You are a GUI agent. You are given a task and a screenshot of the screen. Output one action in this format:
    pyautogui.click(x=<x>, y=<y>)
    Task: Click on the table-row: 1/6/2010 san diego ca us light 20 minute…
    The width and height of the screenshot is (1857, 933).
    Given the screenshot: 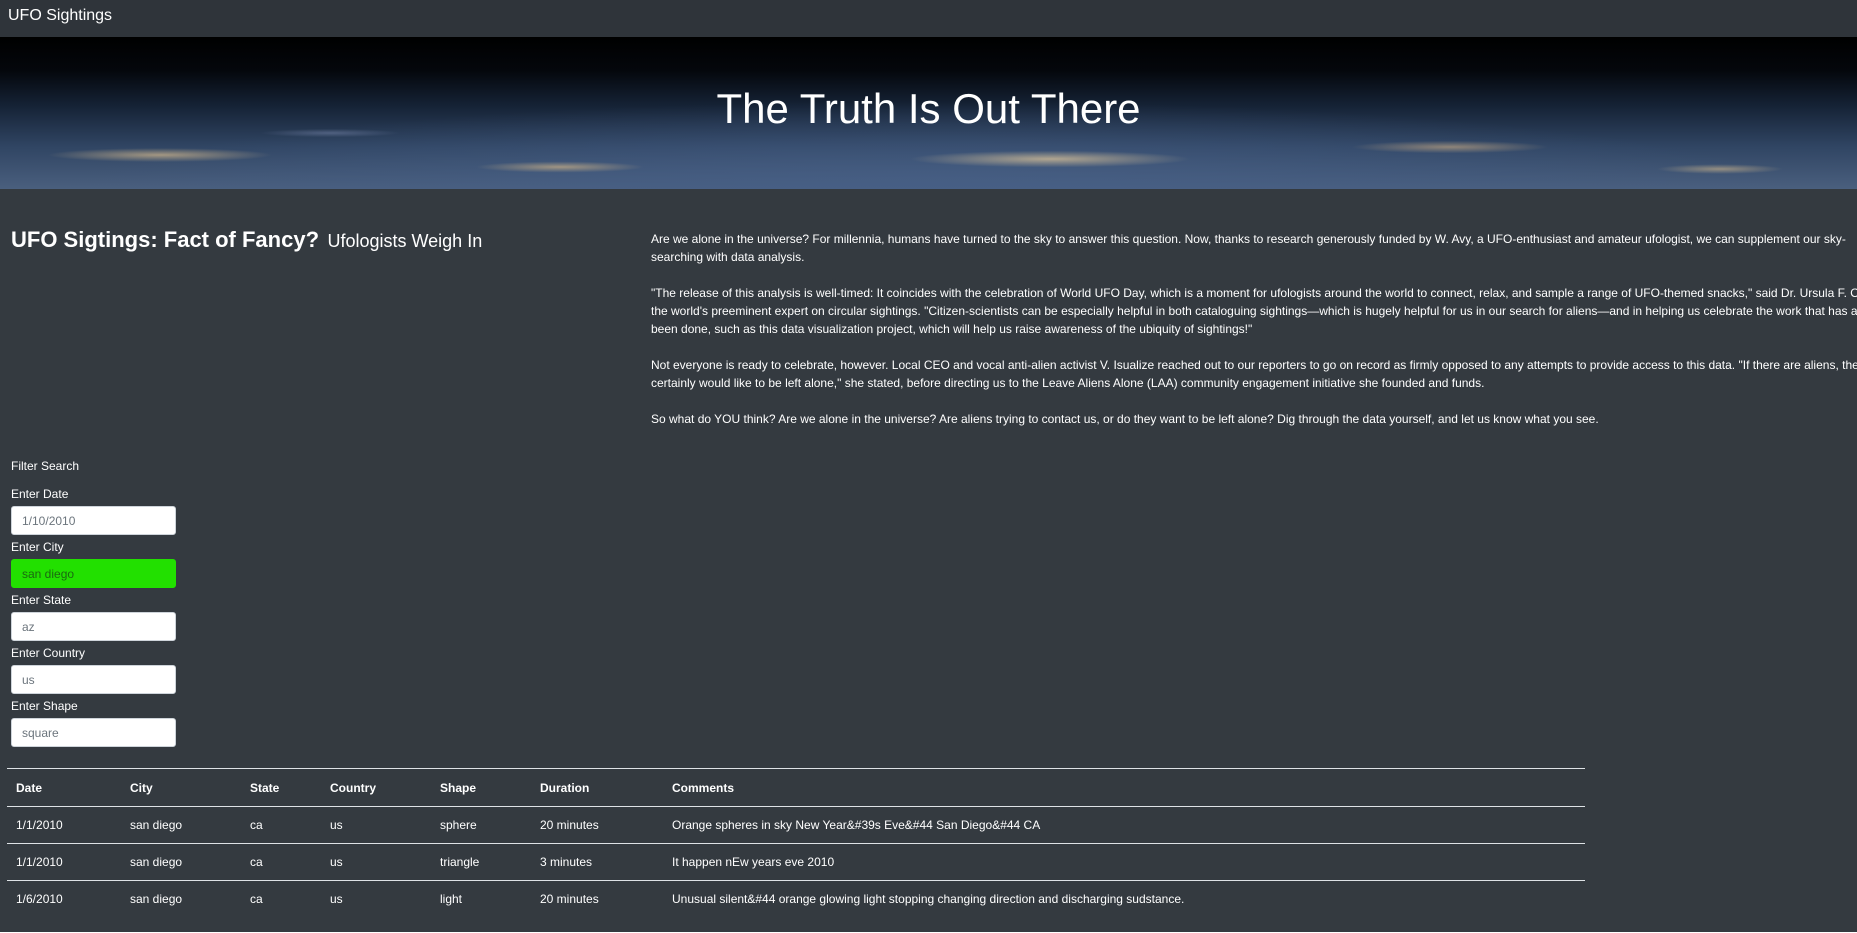 What is the action you would take?
    pyautogui.click(x=796, y=899)
    